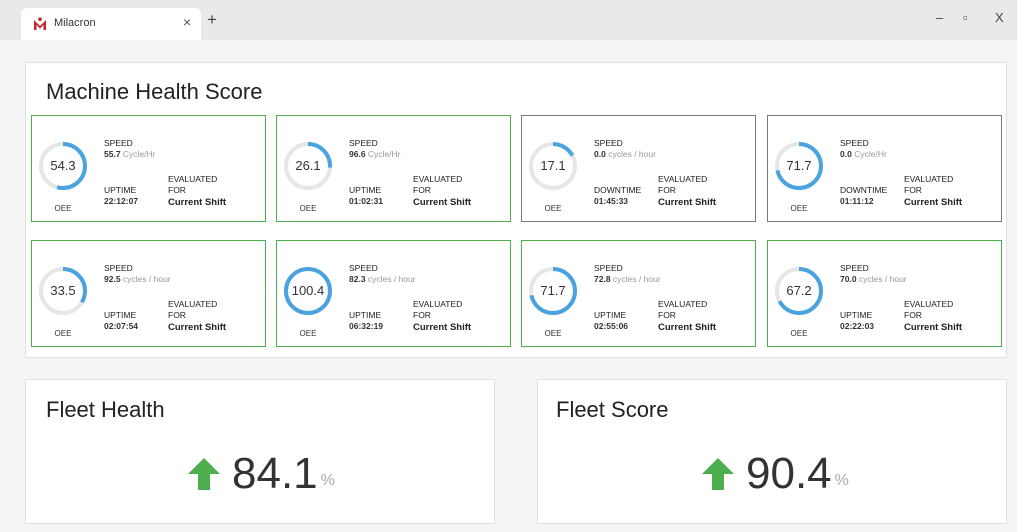 This screenshot has width=1017, height=532. What do you see at coordinates (75, 23) in the screenshot?
I see `tab-title: Milacron` at bounding box center [75, 23].